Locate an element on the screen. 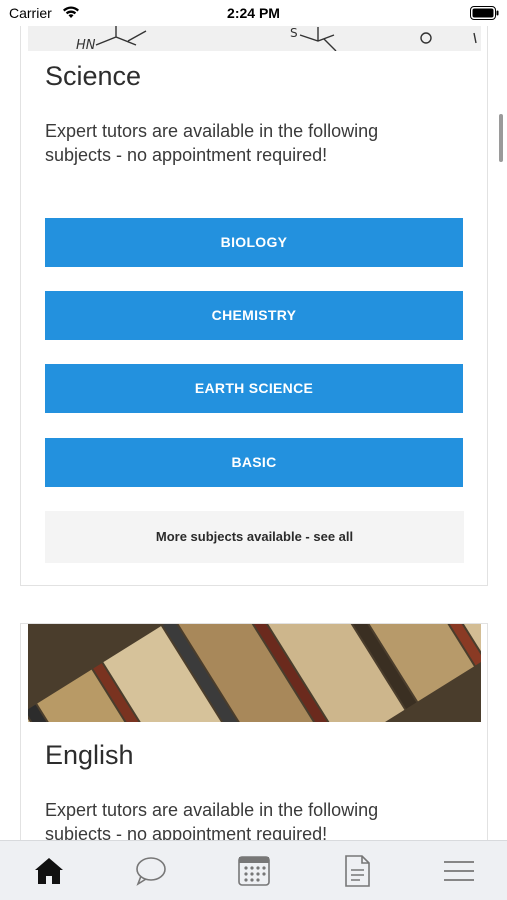 Image resolution: width=507 pixels, height=900 pixels. document-icon is located at coordinates (357, 871).